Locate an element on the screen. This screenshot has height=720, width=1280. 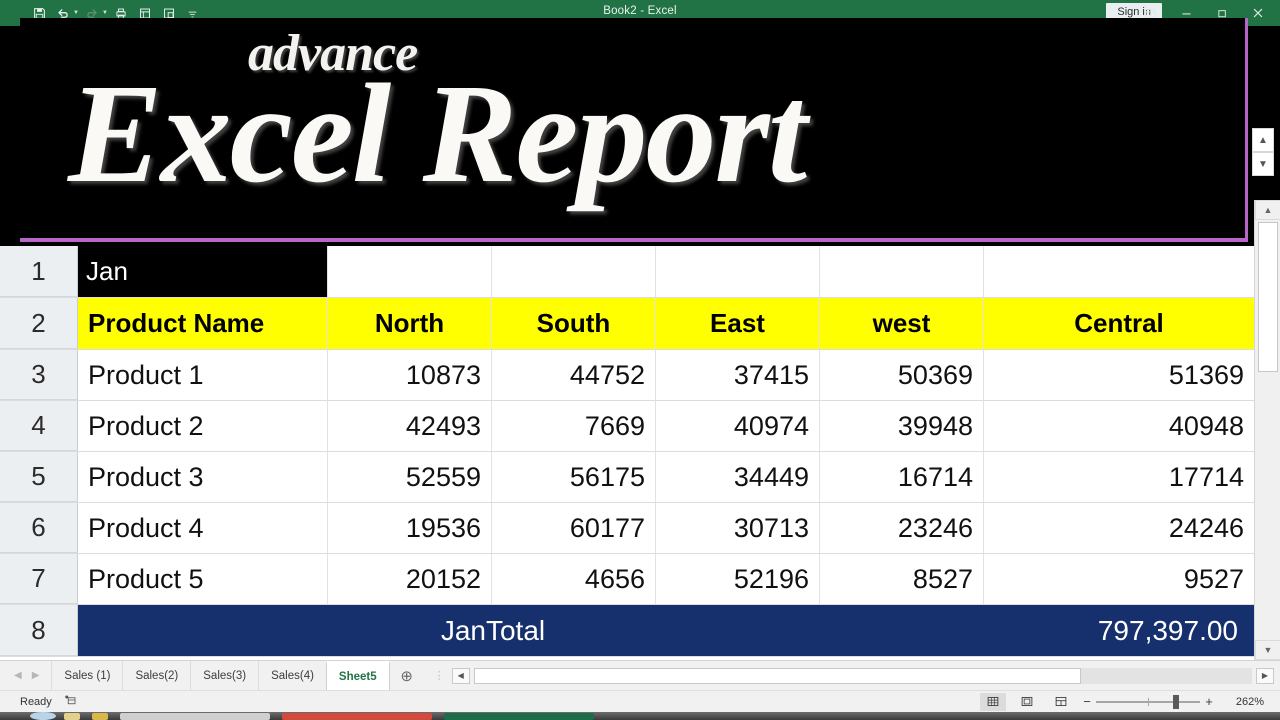
chevron-right-icon: ▶ is located at coordinates (36, 675).